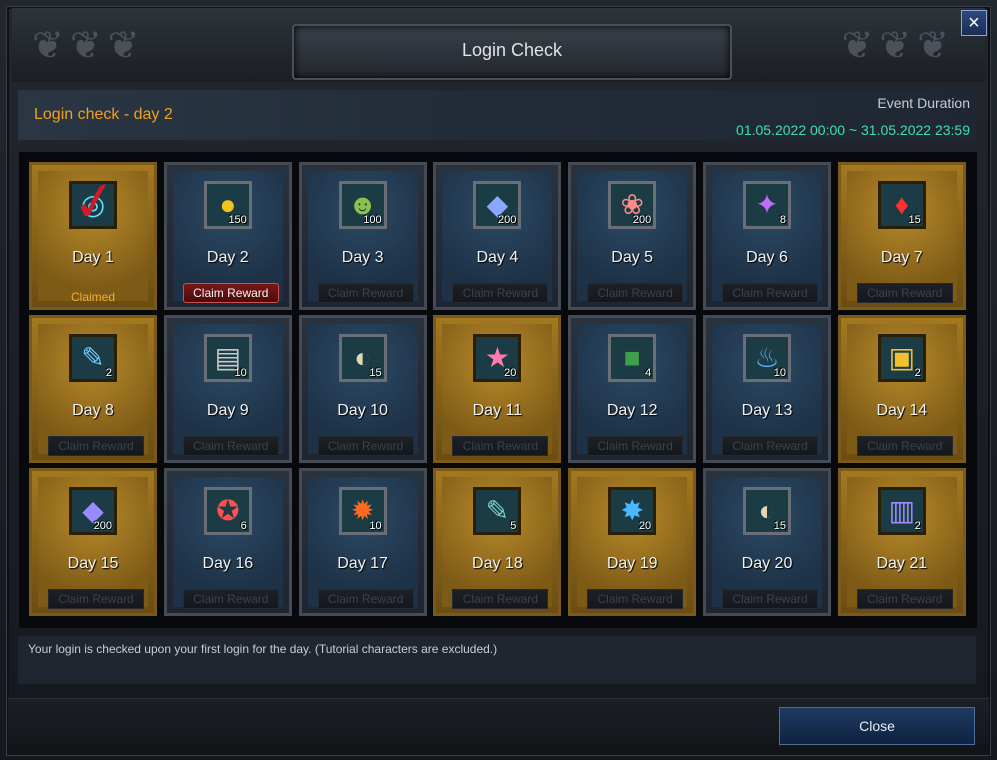 This screenshot has height=760, width=997. I want to click on day-tile: ❀ 200 Day 5 Claim Reward, so click(632, 236).